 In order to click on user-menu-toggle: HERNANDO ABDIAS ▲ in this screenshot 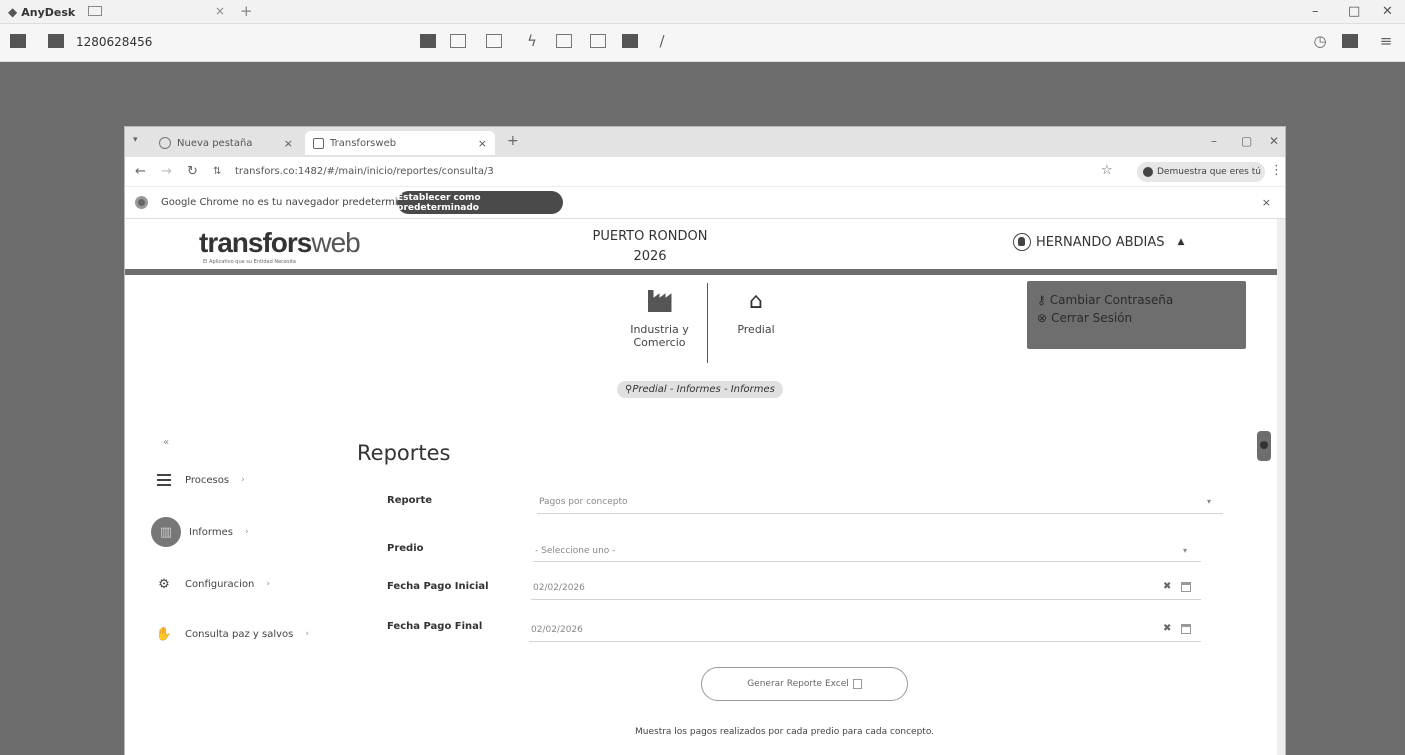, I will do `click(1098, 242)`.